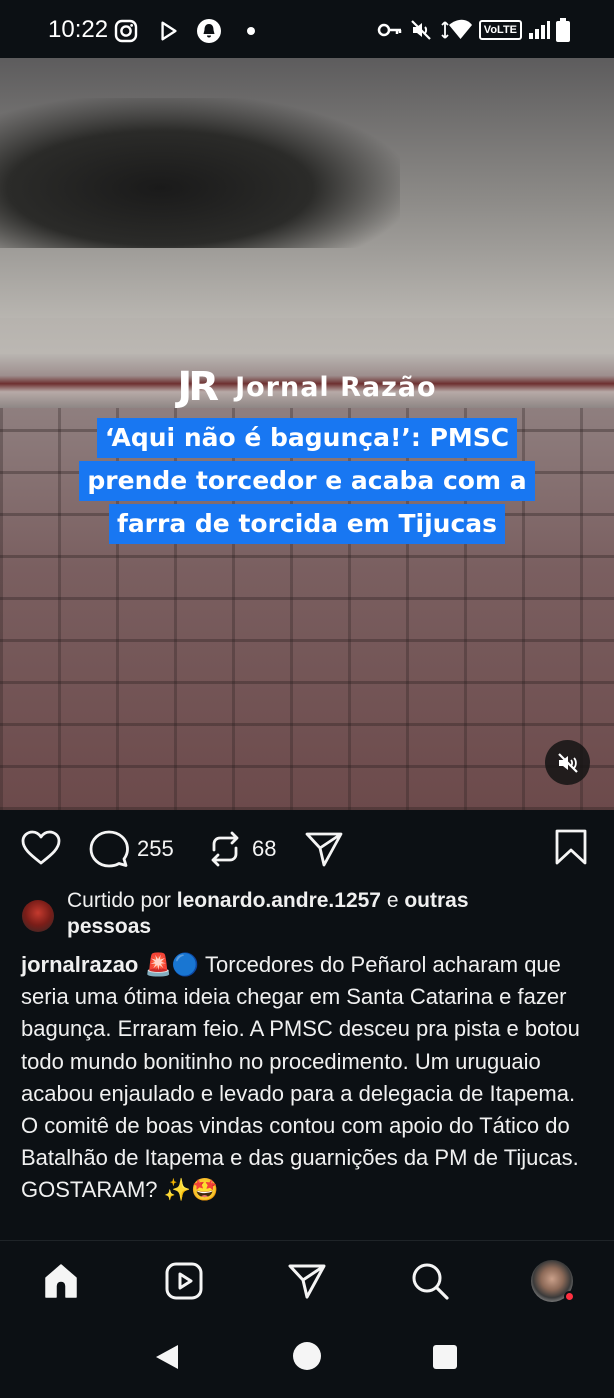 The height and width of the screenshot is (1398, 614). I want to click on liked-by-others: outras, so click(436, 900).